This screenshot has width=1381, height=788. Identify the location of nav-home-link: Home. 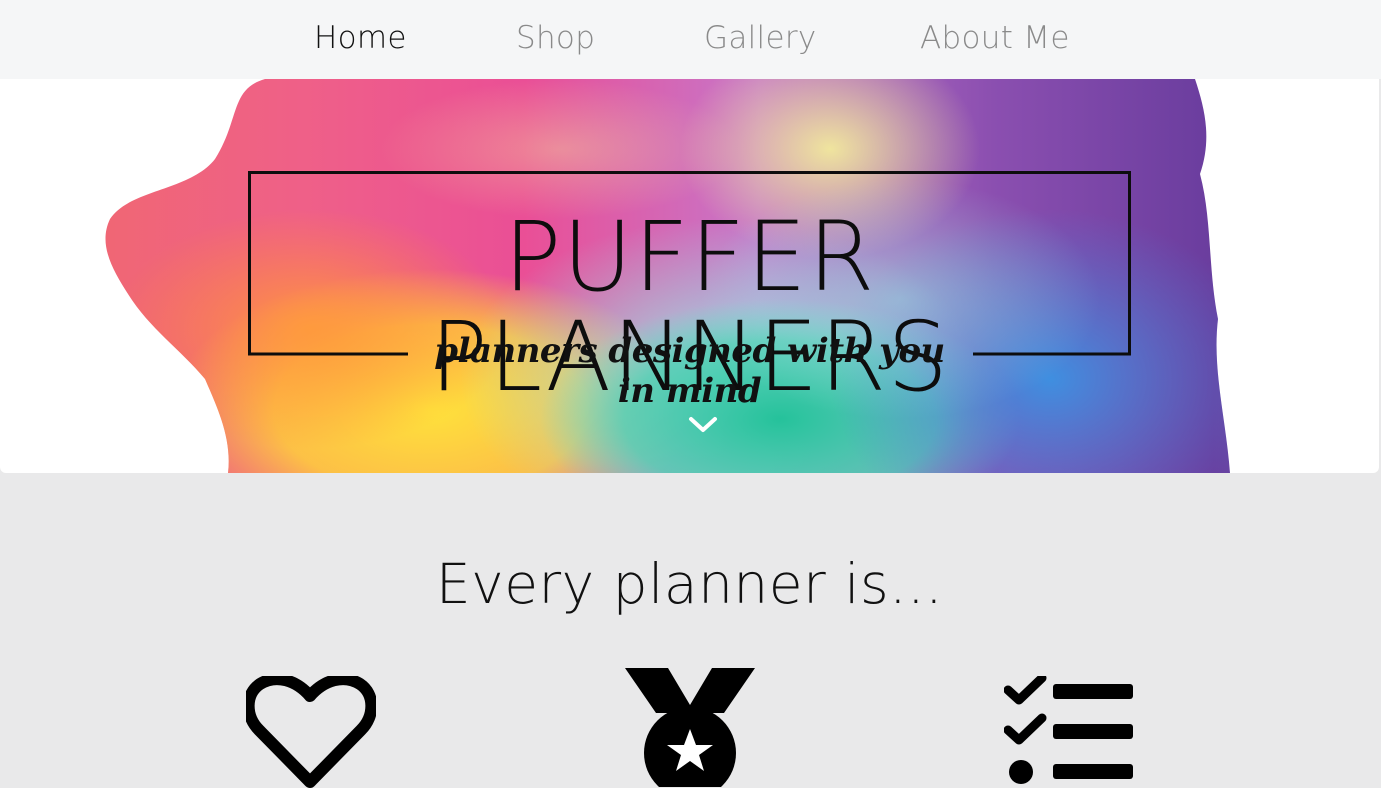
(360, 38).